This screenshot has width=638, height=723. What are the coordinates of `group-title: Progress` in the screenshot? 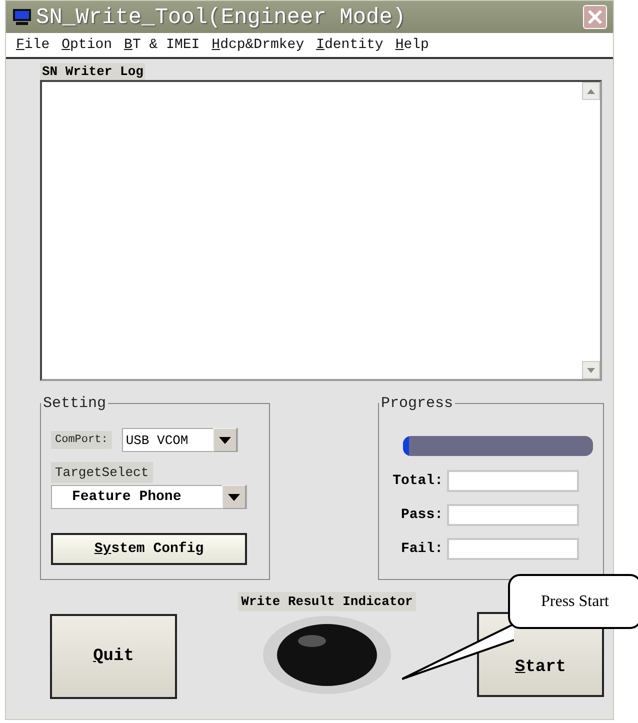 It's located at (417, 403).